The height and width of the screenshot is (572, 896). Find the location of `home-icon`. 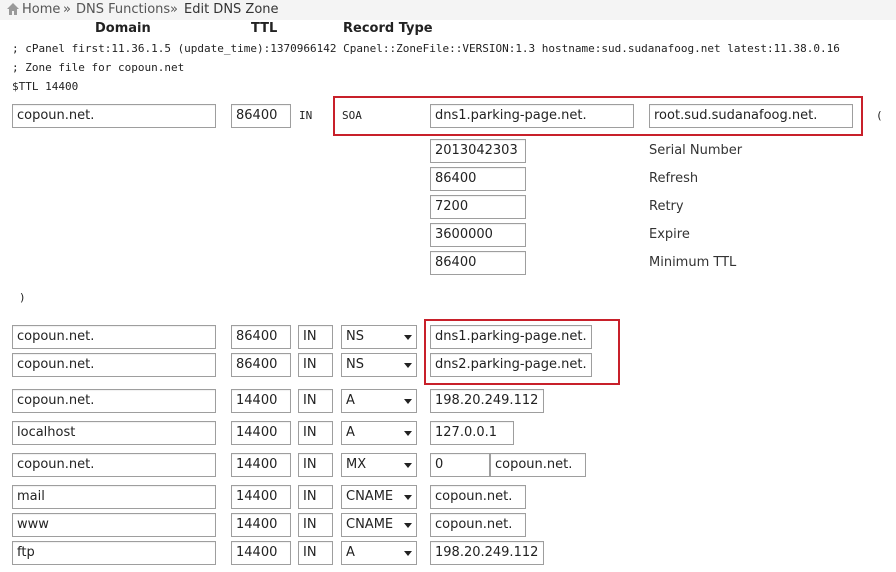

home-icon is located at coordinates (13, 11).